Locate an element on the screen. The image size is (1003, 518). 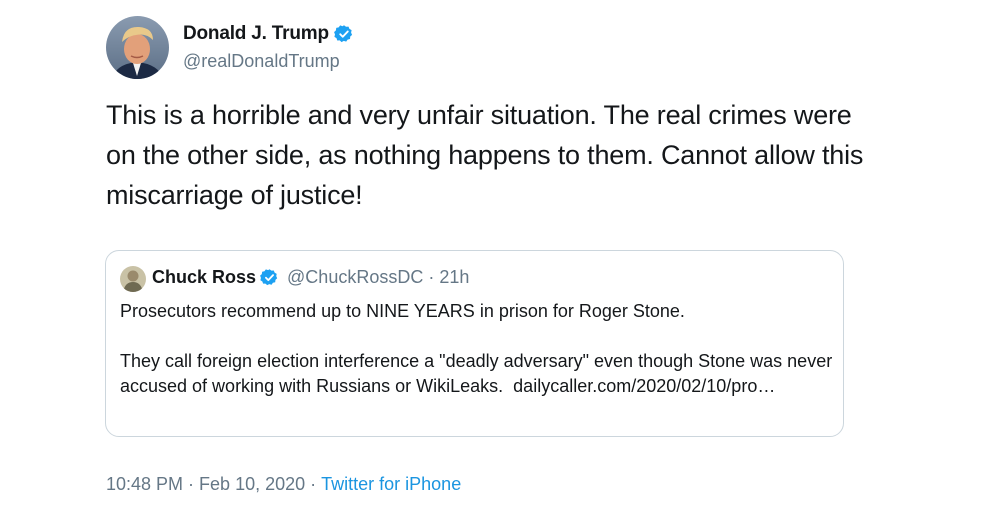
author-avatar is located at coordinates (137, 47).